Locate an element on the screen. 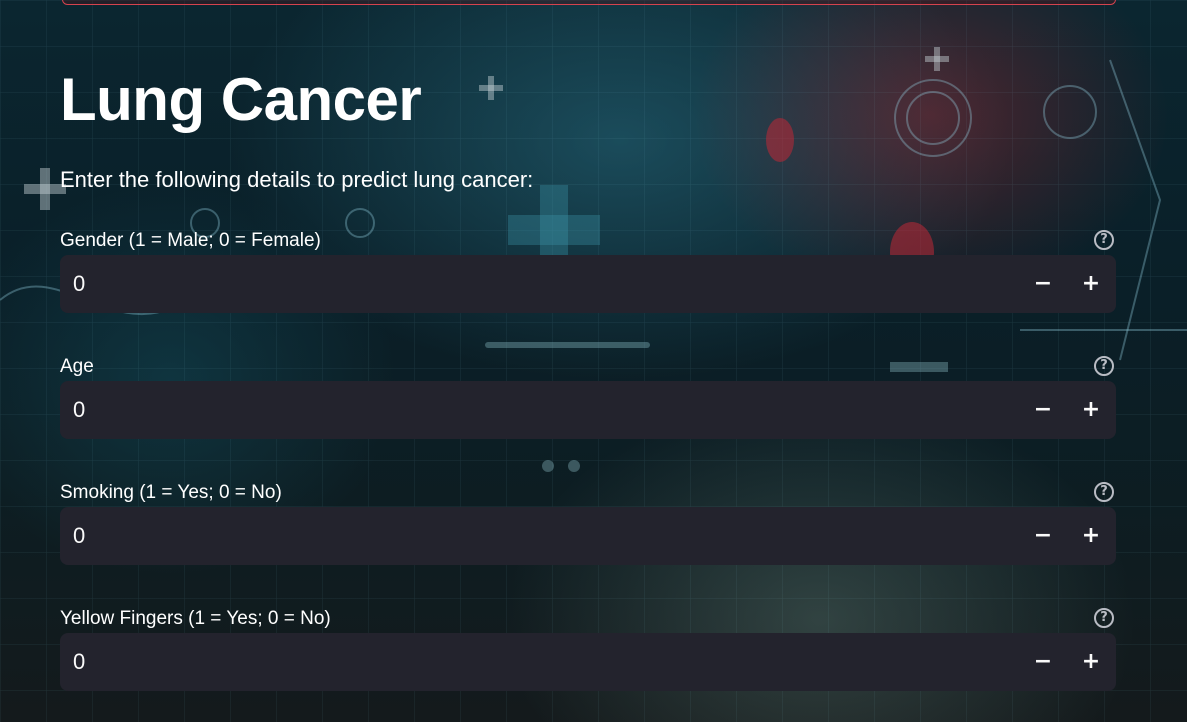 The image size is (1187, 722). age-input-value: 0 is located at coordinates (79, 410).